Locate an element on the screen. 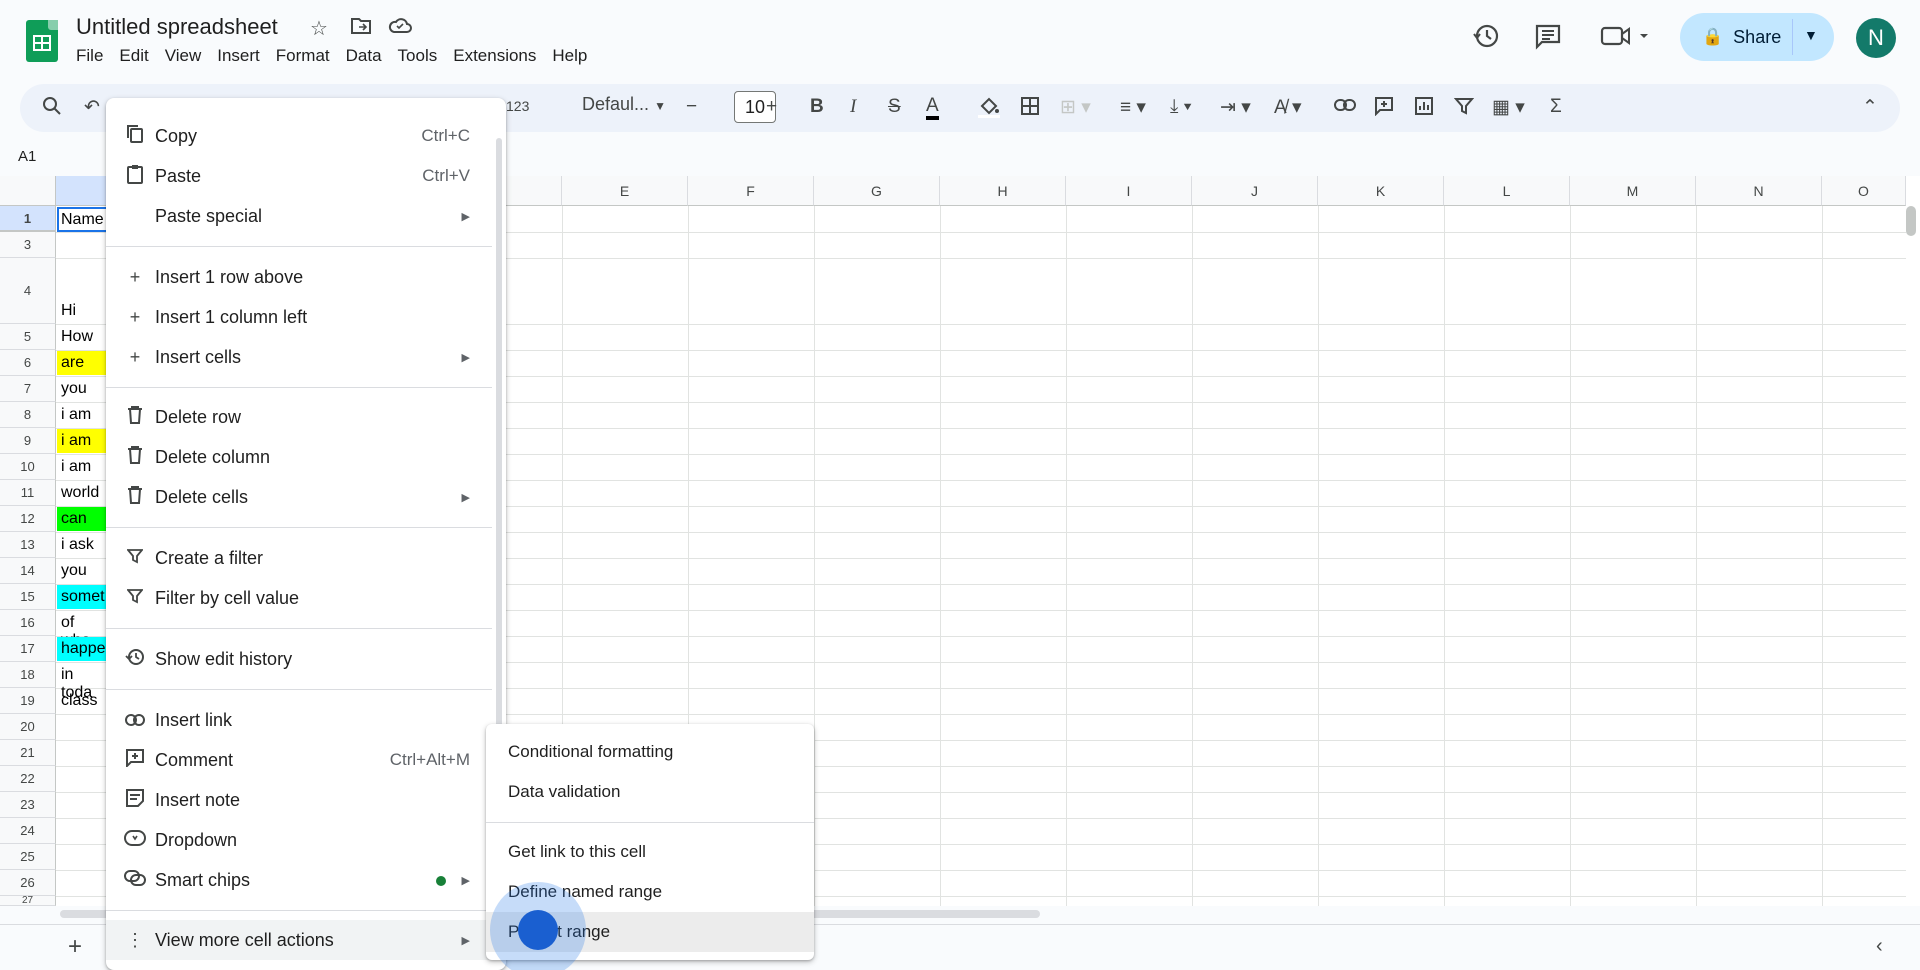 Image resolution: width=1920 pixels, height=970 pixels. row-header-8: 8 is located at coordinates (28, 415).